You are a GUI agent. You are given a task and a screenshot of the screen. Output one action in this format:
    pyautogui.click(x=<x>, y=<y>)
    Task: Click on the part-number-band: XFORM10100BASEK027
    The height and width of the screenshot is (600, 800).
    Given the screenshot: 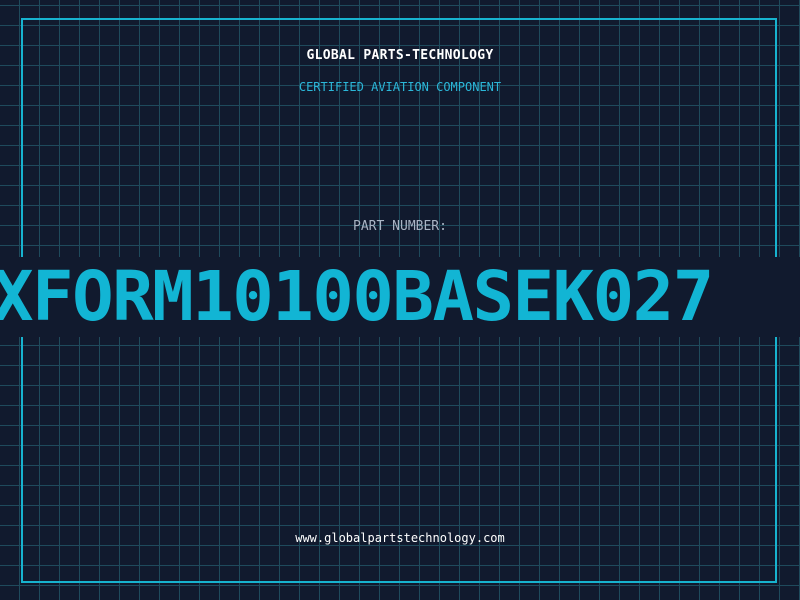 What is the action you would take?
    pyautogui.click(x=400, y=297)
    